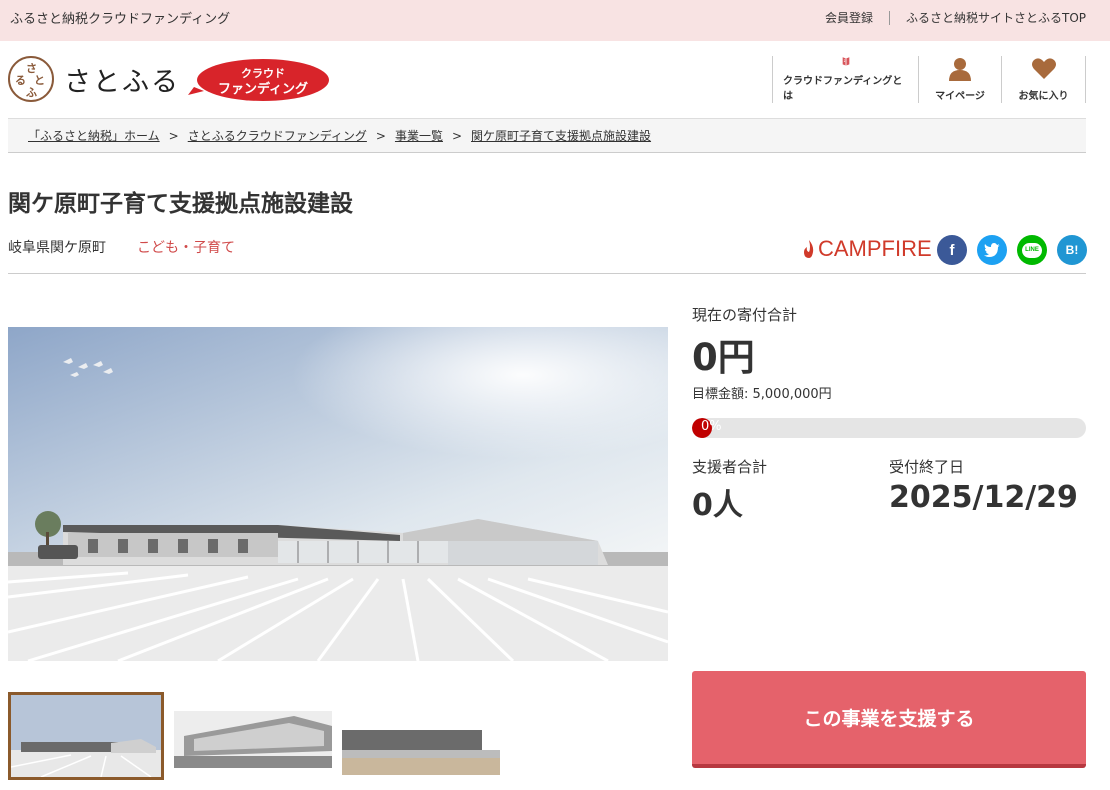 The image size is (1110, 790). I want to click on logo-mark-icon: さ と ふ る, so click(31, 79).